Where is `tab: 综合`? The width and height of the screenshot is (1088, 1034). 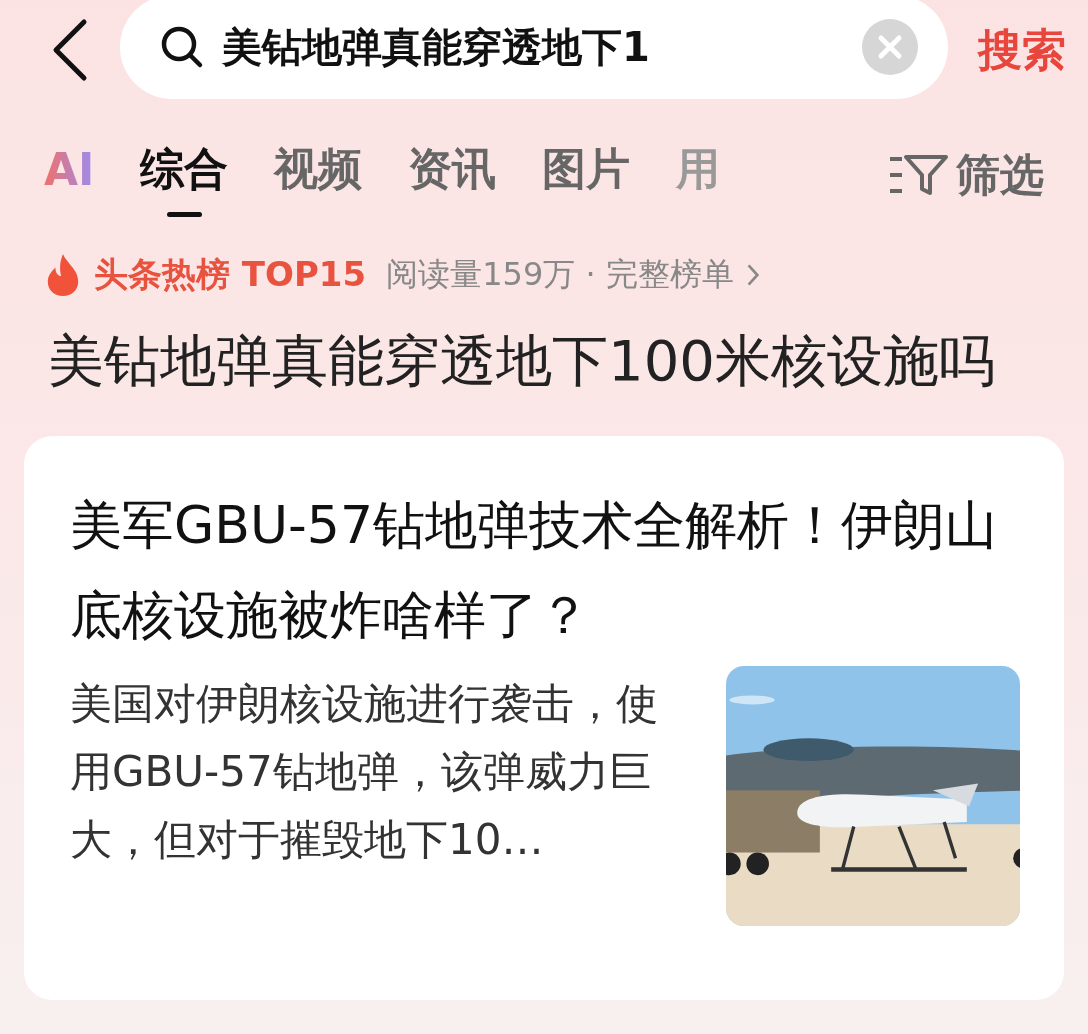 tab: 综合 is located at coordinates (184, 175).